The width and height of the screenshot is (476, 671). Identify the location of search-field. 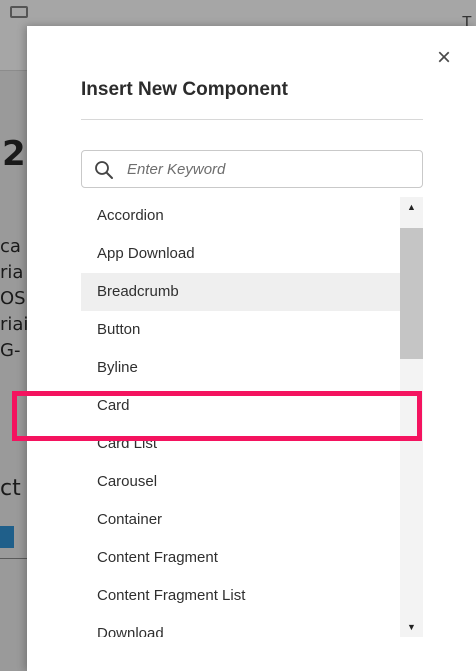
(252, 169).